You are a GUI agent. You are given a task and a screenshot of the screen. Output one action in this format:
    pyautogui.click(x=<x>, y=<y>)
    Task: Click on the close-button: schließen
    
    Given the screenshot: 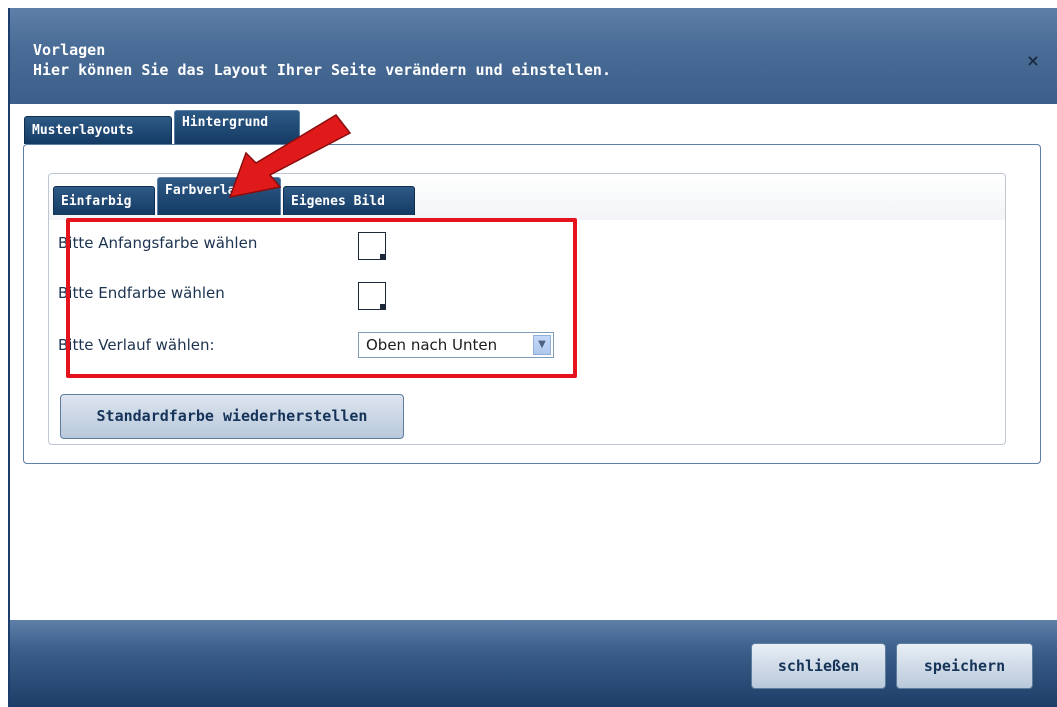 What is the action you would take?
    pyautogui.click(x=818, y=666)
    